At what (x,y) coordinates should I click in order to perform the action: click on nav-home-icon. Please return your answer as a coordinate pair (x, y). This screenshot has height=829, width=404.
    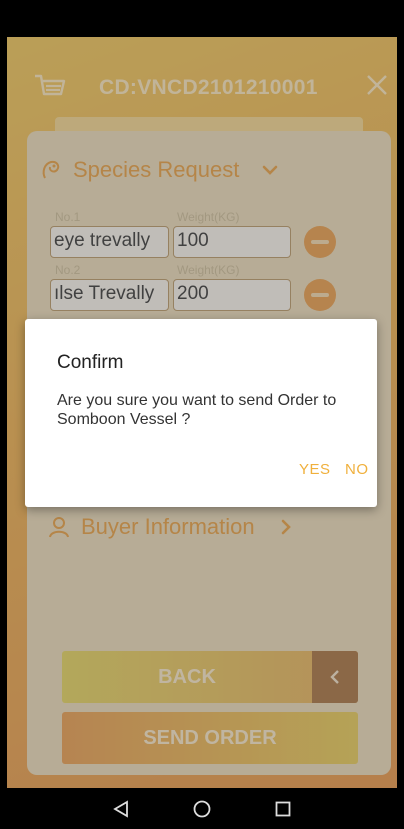
    Looking at the image, I should click on (202, 809).